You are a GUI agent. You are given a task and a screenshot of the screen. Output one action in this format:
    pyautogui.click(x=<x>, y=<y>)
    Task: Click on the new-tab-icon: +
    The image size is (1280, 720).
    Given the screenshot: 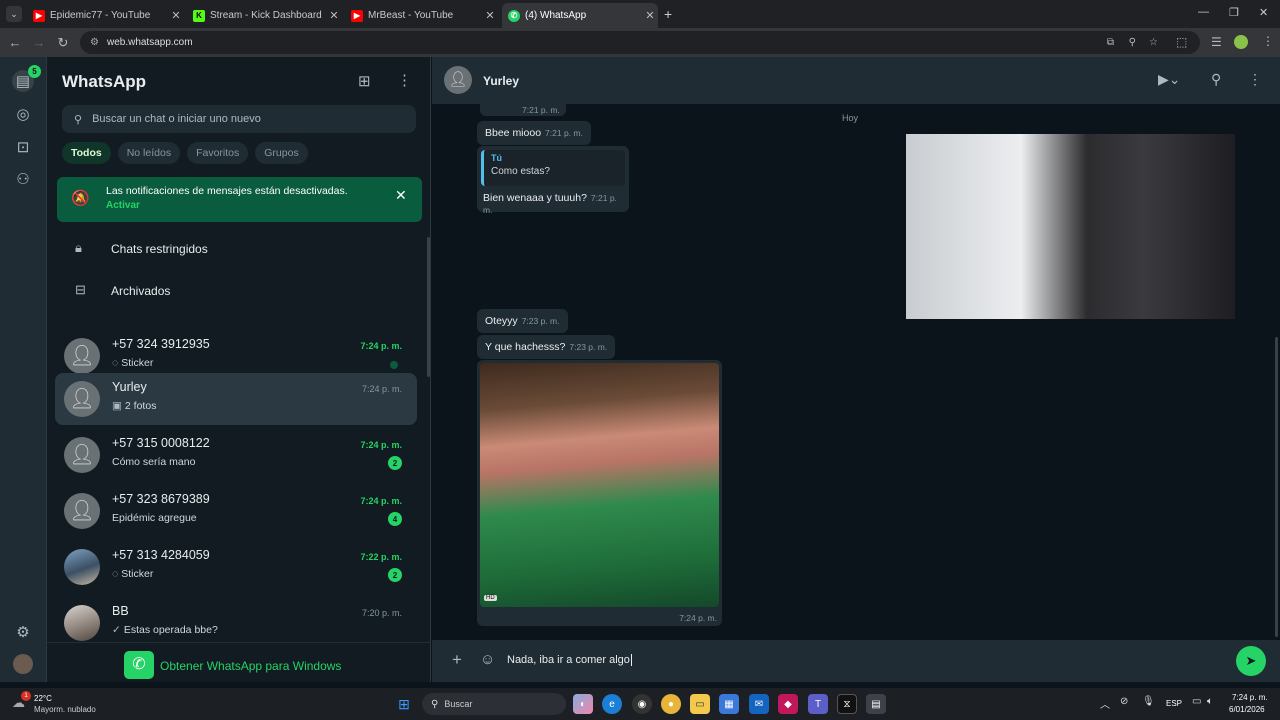 What is the action you would take?
    pyautogui.click(x=668, y=14)
    